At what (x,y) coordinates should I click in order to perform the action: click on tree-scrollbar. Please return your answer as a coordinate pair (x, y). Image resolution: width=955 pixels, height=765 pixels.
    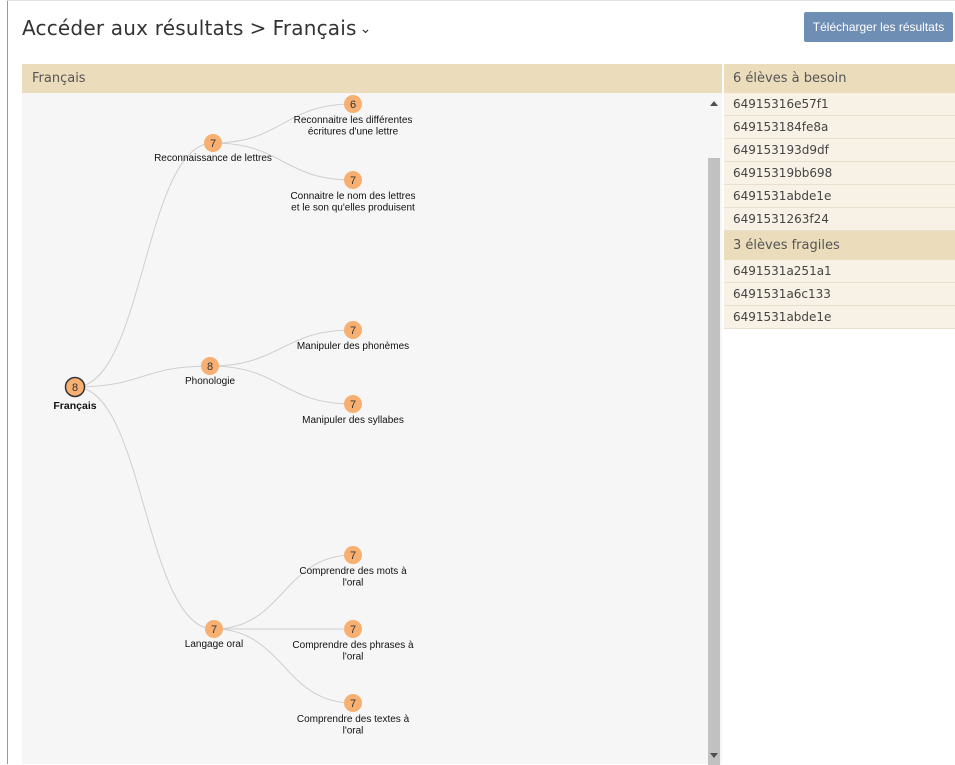
    Looking at the image, I should click on (714, 429).